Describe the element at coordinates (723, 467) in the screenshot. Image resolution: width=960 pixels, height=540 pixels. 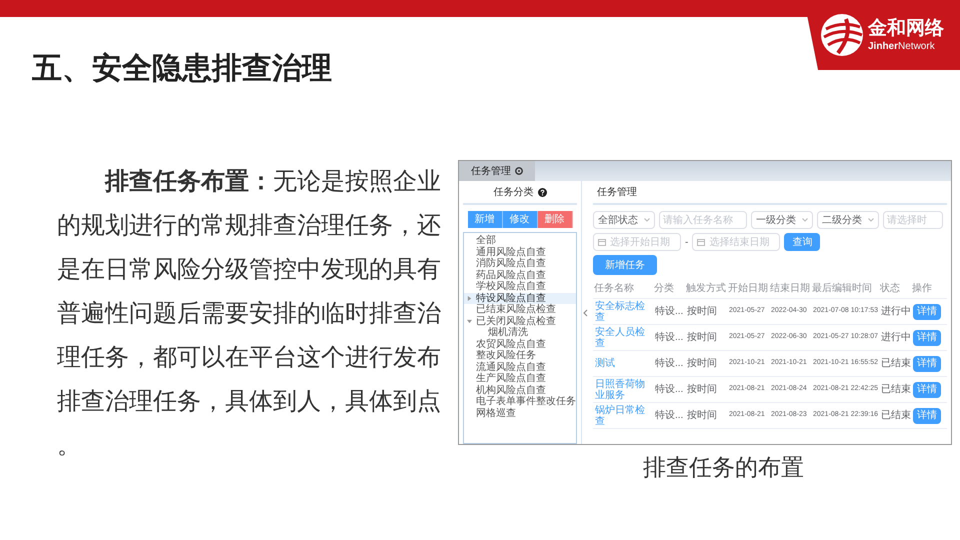
I see `figure-caption: 排查任务的布置` at that location.